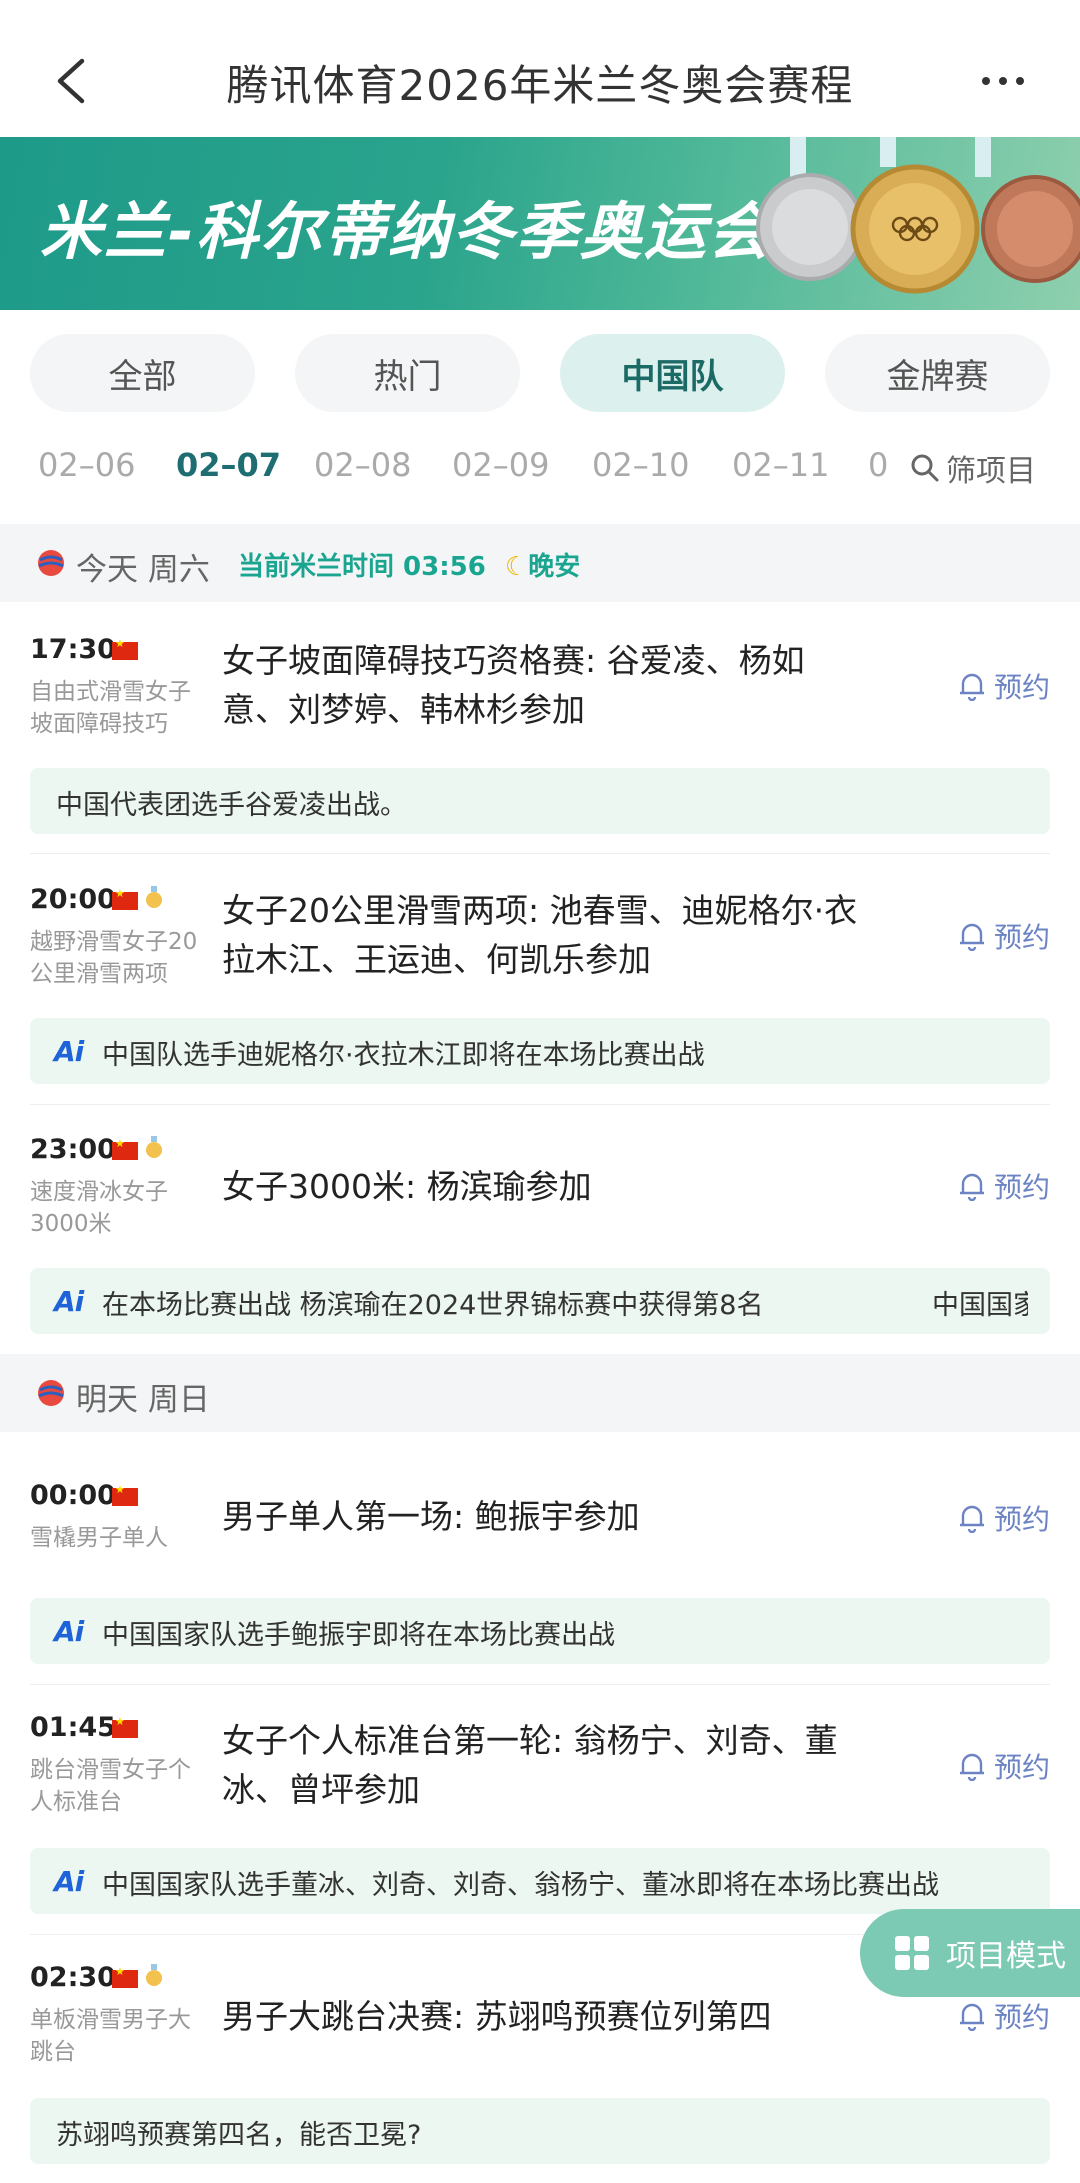  I want to click on milan-time: 当前米兰时间 03:56 ☾晚安, so click(409, 567).